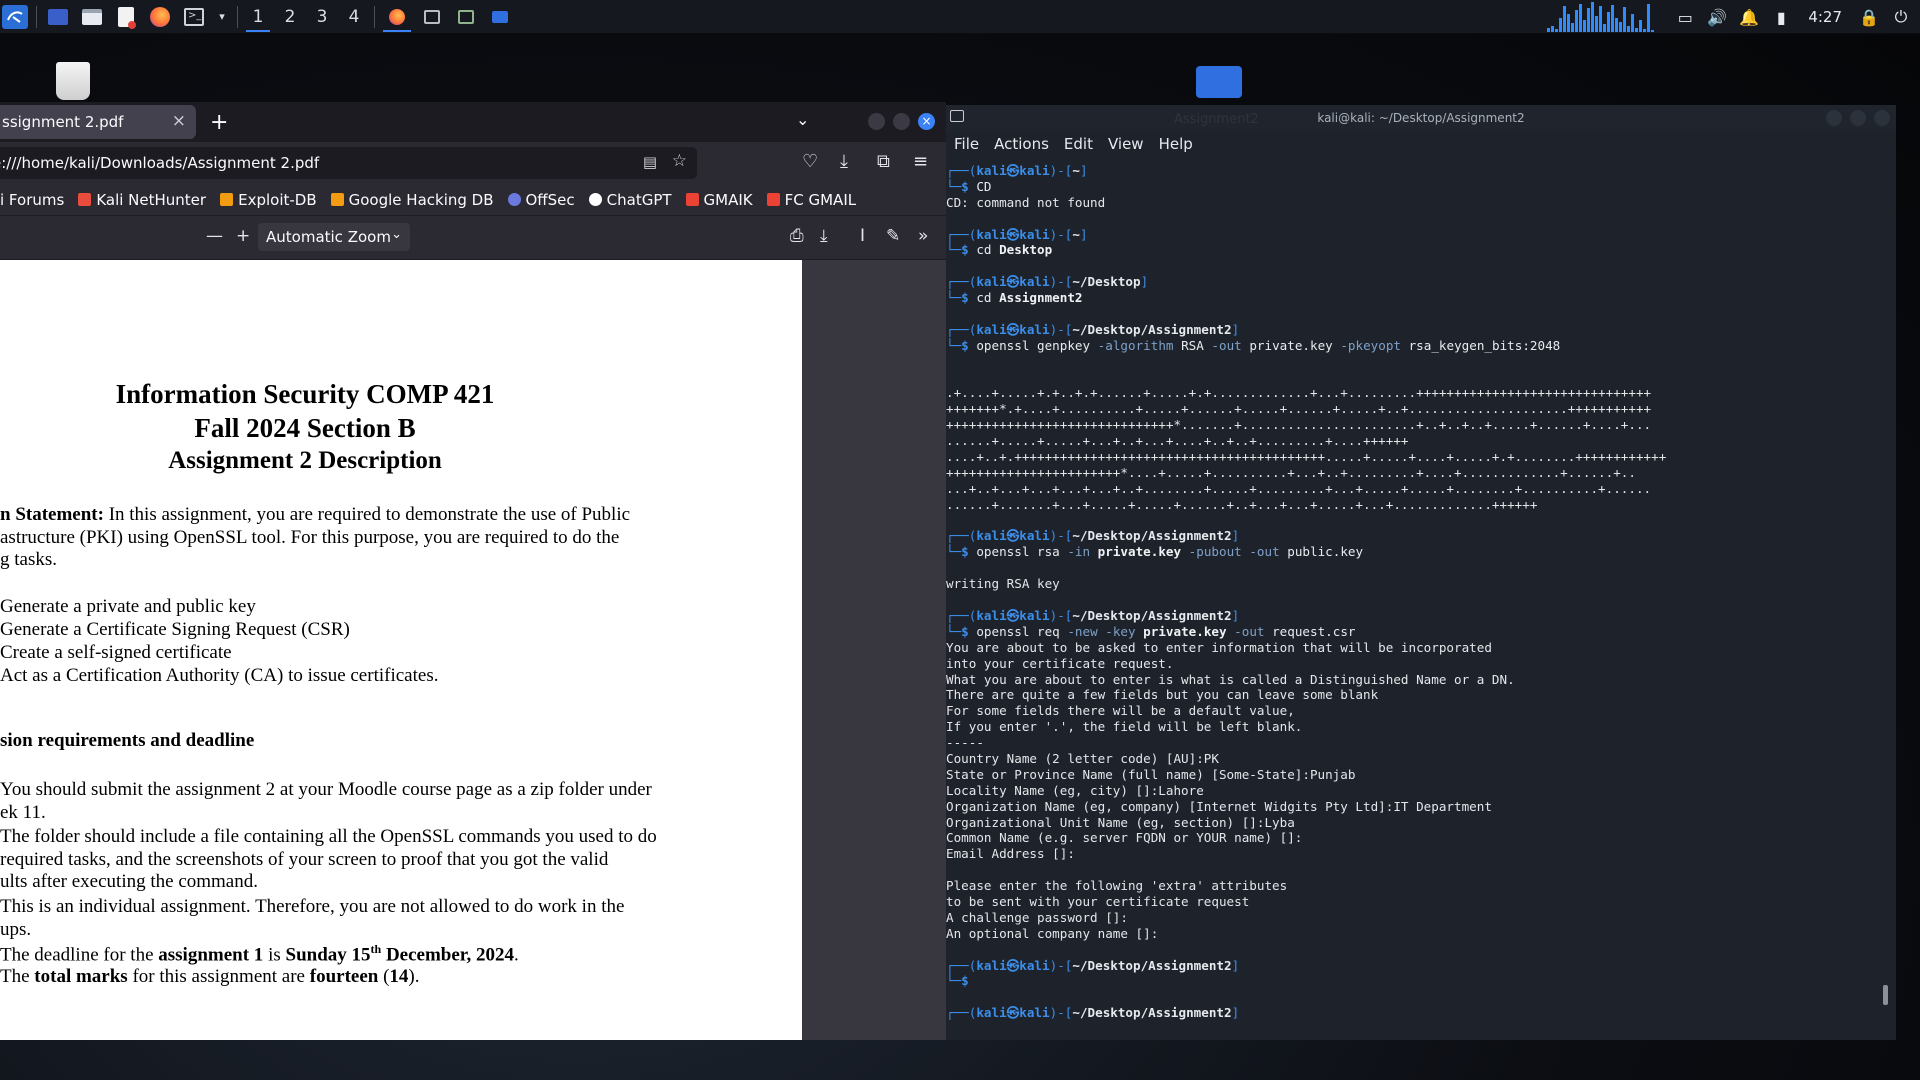 The width and height of the screenshot is (1920, 1080). I want to click on bookmark-gmaik: GMAIK, so click(719, 200).